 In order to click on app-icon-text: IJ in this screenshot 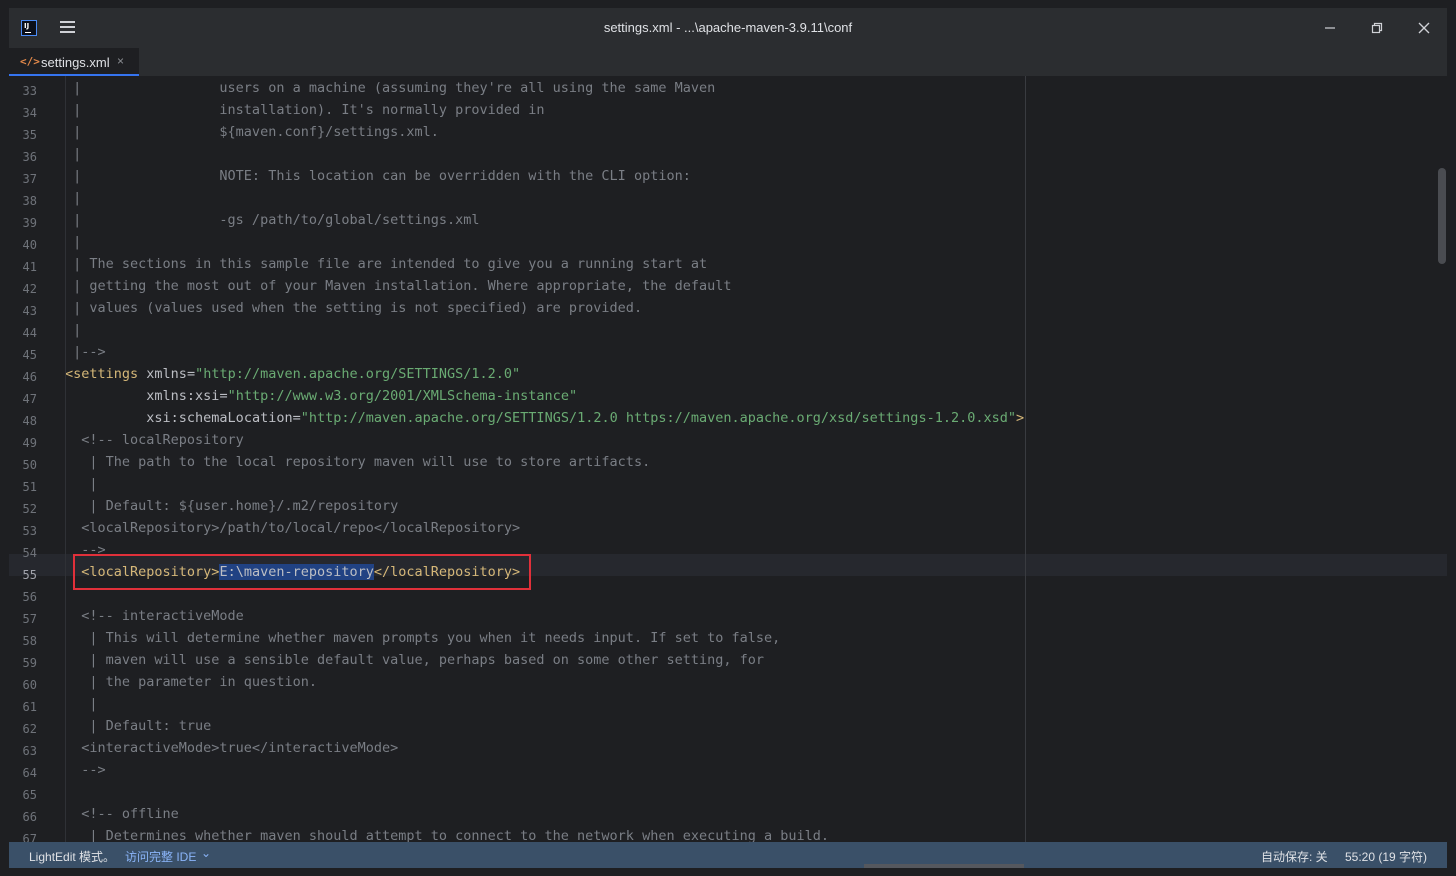, I will do `click(27, 26)`.